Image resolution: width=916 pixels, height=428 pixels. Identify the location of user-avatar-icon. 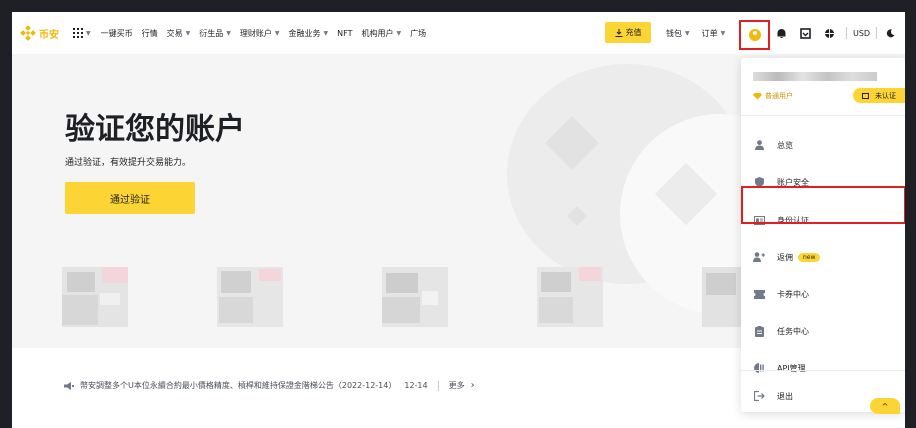
(754, 35).